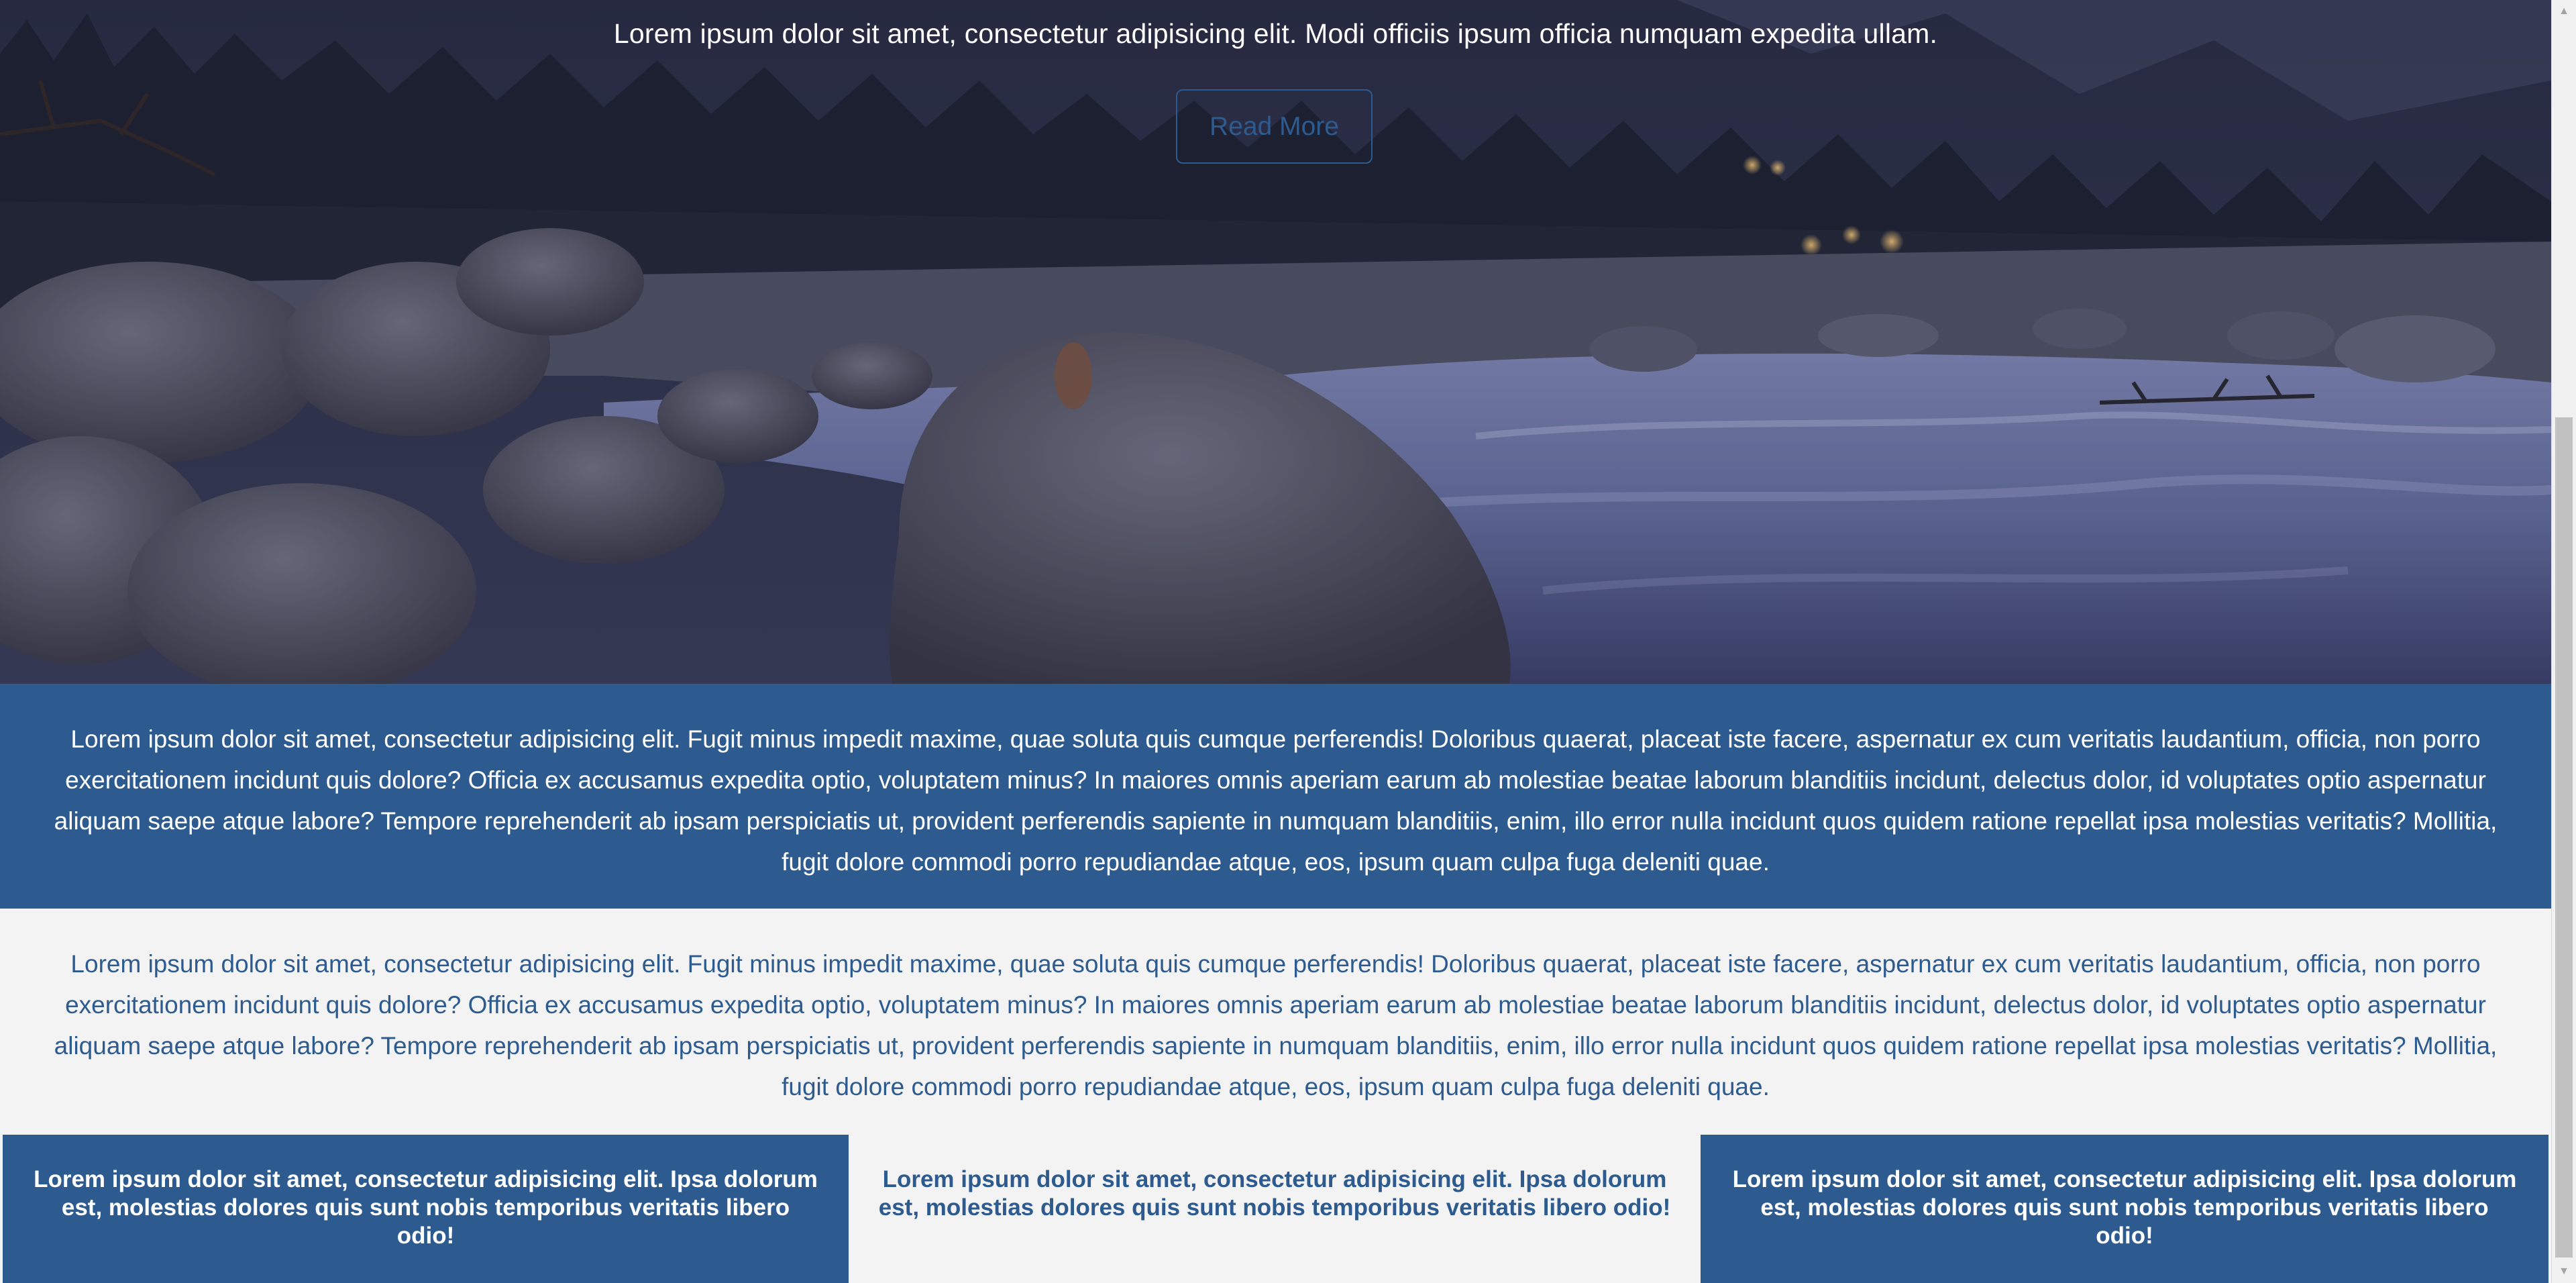 This screenshot has height=1283, width=2576. I want to click on scrollbar-thumb, so click(2564, 837).